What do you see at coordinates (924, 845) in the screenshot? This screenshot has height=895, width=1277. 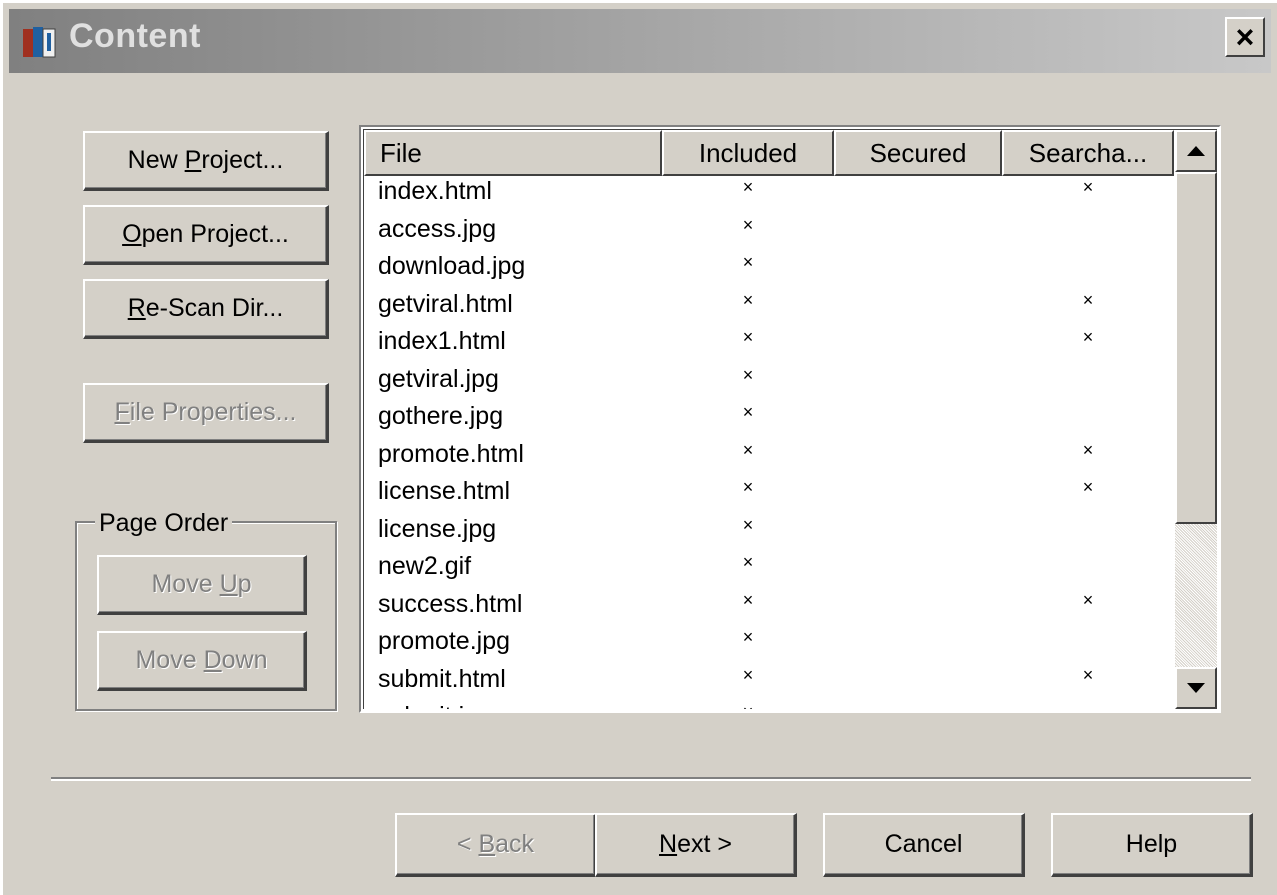 I see `cancel-button: Cancel` at bounding box center [924, 845].